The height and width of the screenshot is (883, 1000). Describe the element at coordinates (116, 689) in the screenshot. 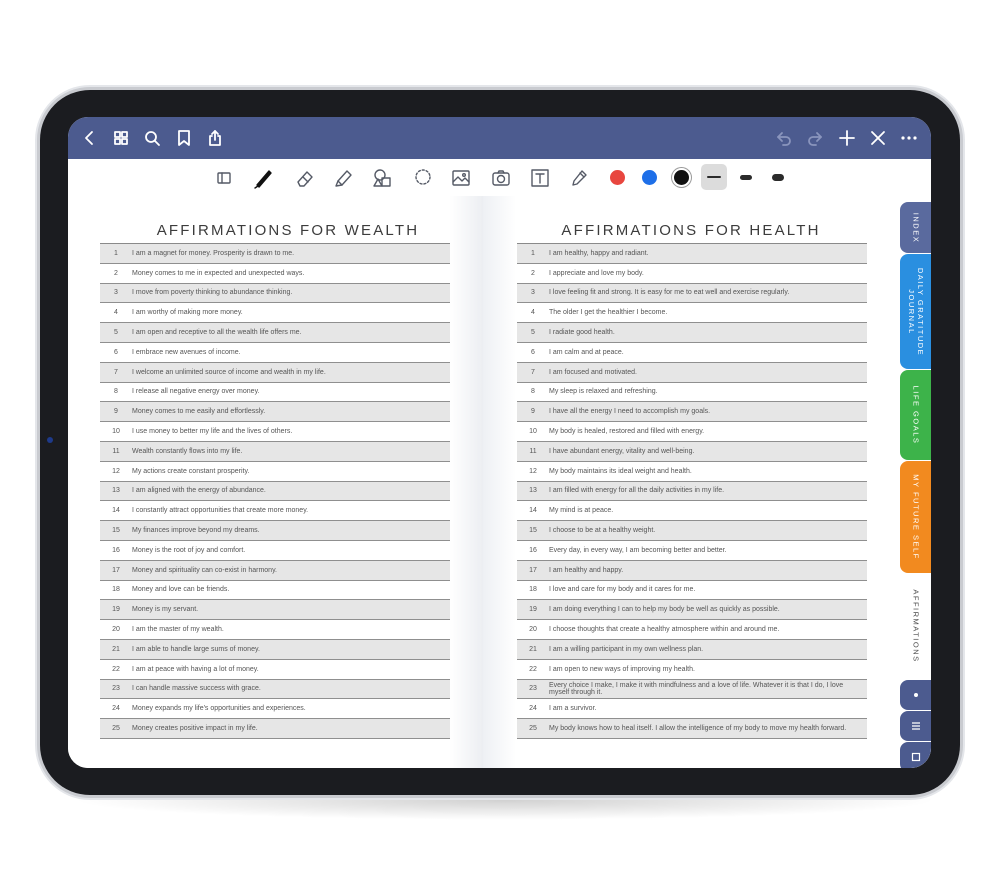

I see `row-number: 23` at that location.